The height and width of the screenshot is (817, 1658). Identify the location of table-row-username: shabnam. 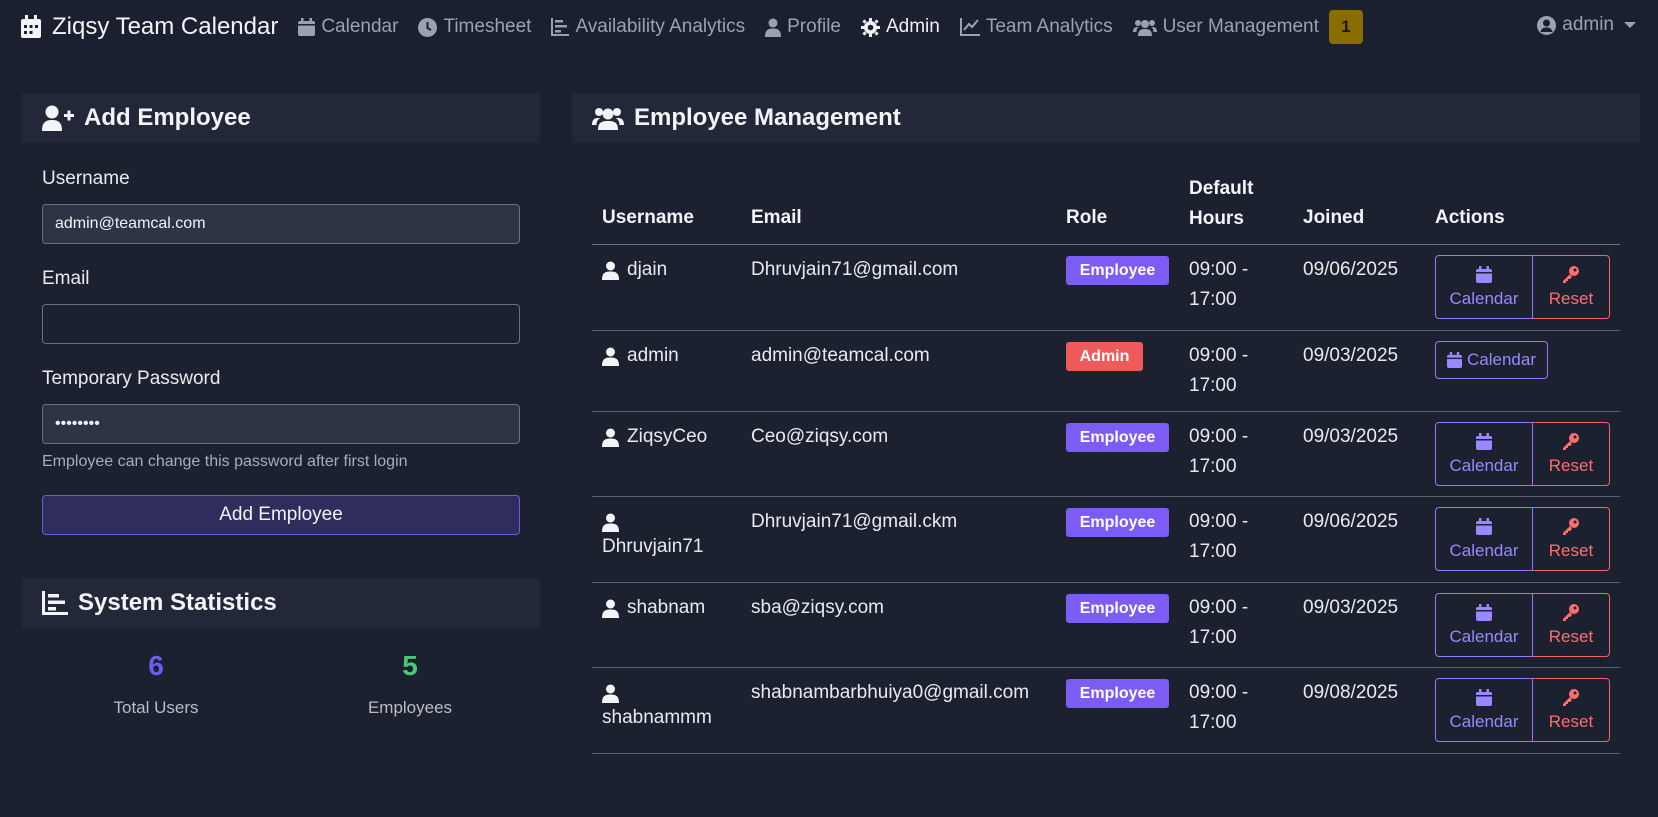
(653, 608).